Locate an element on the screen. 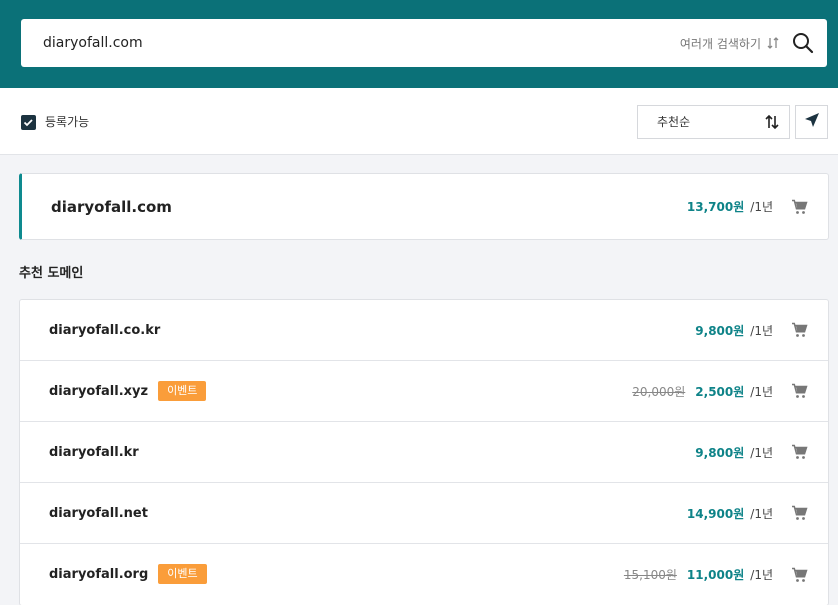 The width and height of the screenshot is (838, 605). check-icon is located at coordinates (28, 124).